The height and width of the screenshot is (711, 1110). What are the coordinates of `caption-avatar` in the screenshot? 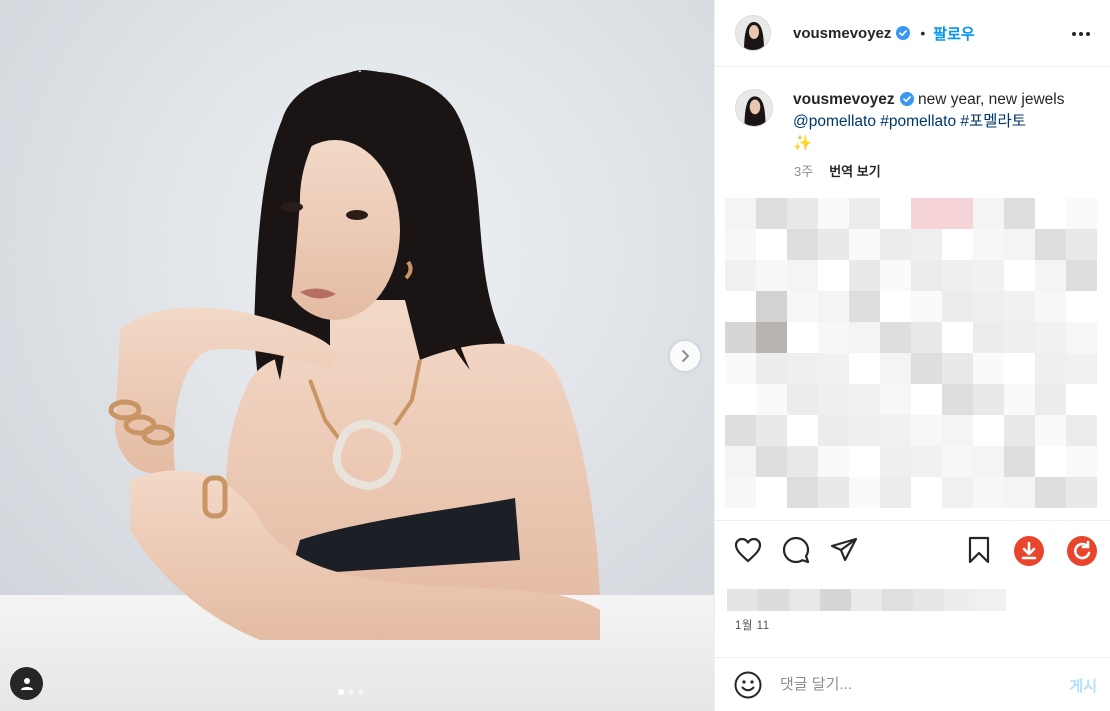 It's located at (754, 108).